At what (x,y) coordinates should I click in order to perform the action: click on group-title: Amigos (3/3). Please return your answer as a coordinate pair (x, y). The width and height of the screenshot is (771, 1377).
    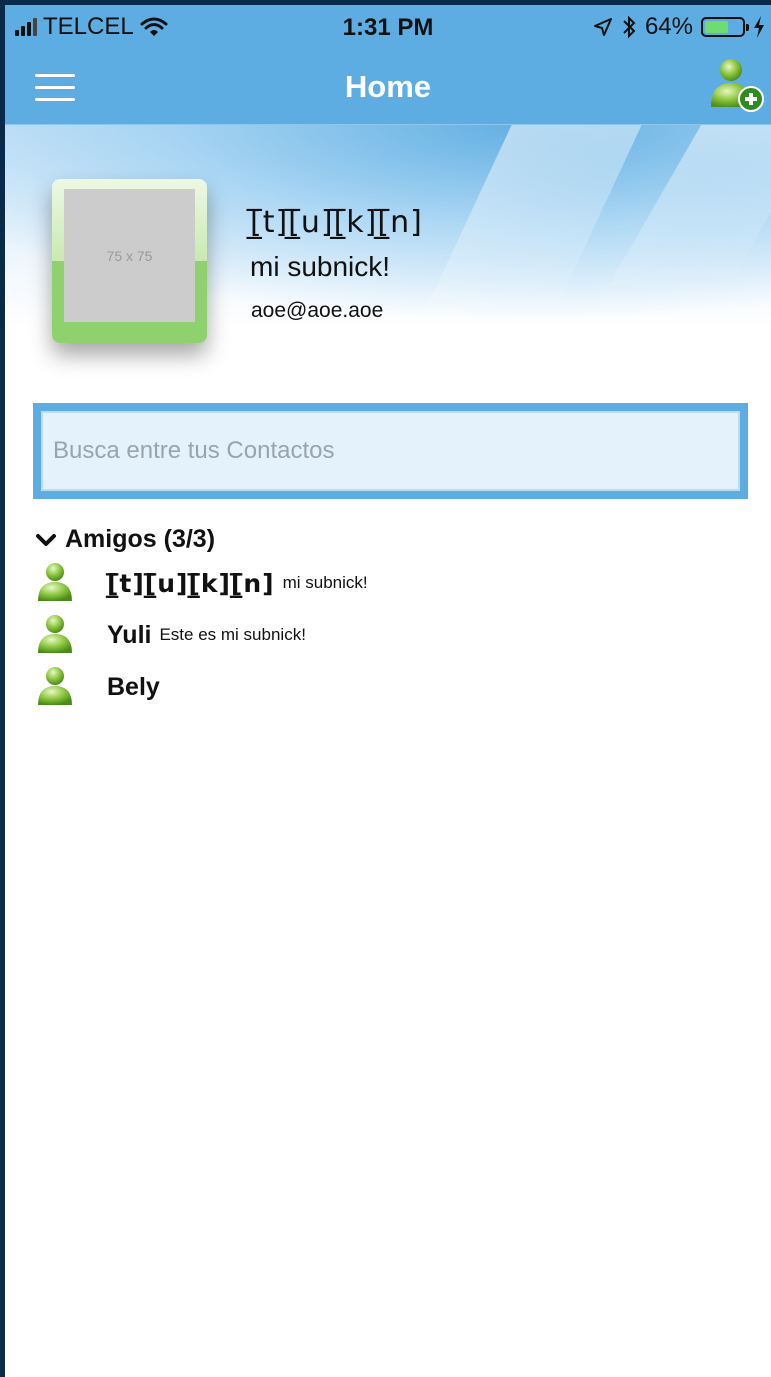
    Looking at the image, I should click on (140, 539).